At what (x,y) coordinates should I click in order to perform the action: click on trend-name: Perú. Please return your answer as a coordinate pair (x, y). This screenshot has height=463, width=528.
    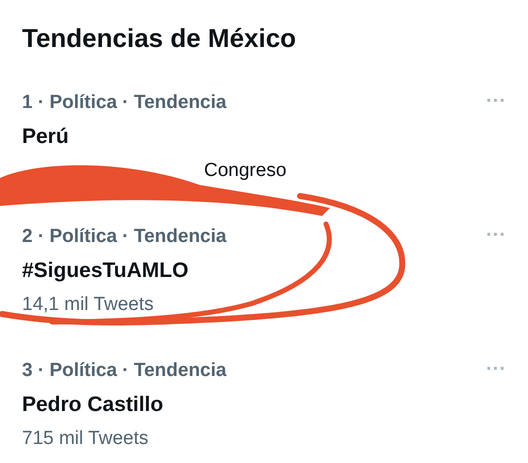
    Looking at the image, I should click on (45, 137).